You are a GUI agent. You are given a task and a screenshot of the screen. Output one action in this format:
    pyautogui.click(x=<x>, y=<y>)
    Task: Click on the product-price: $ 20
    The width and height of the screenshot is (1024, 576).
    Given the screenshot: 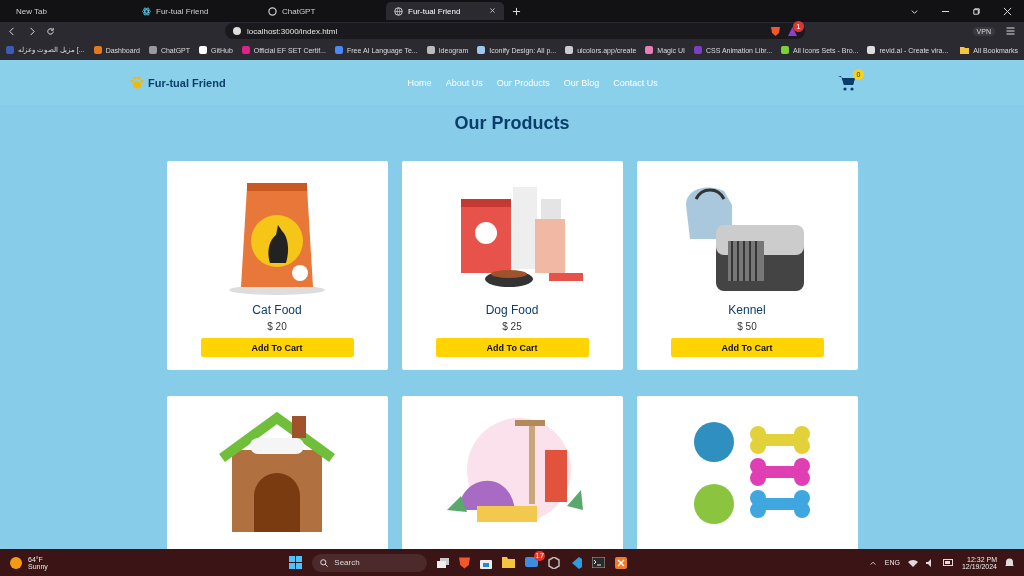 What is the action you would take?
    pyautogui.click(x=277, y=326)
    